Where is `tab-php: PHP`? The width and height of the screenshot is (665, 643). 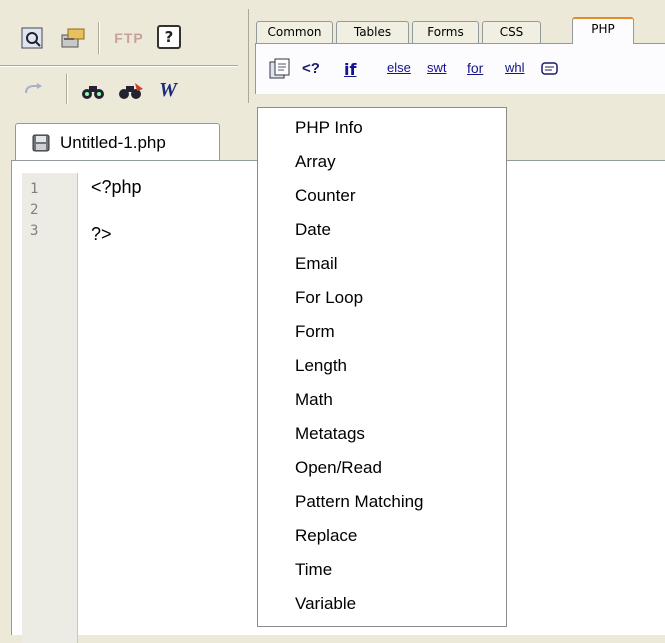
tab-php: PHP is located at coordinates (603, 30).